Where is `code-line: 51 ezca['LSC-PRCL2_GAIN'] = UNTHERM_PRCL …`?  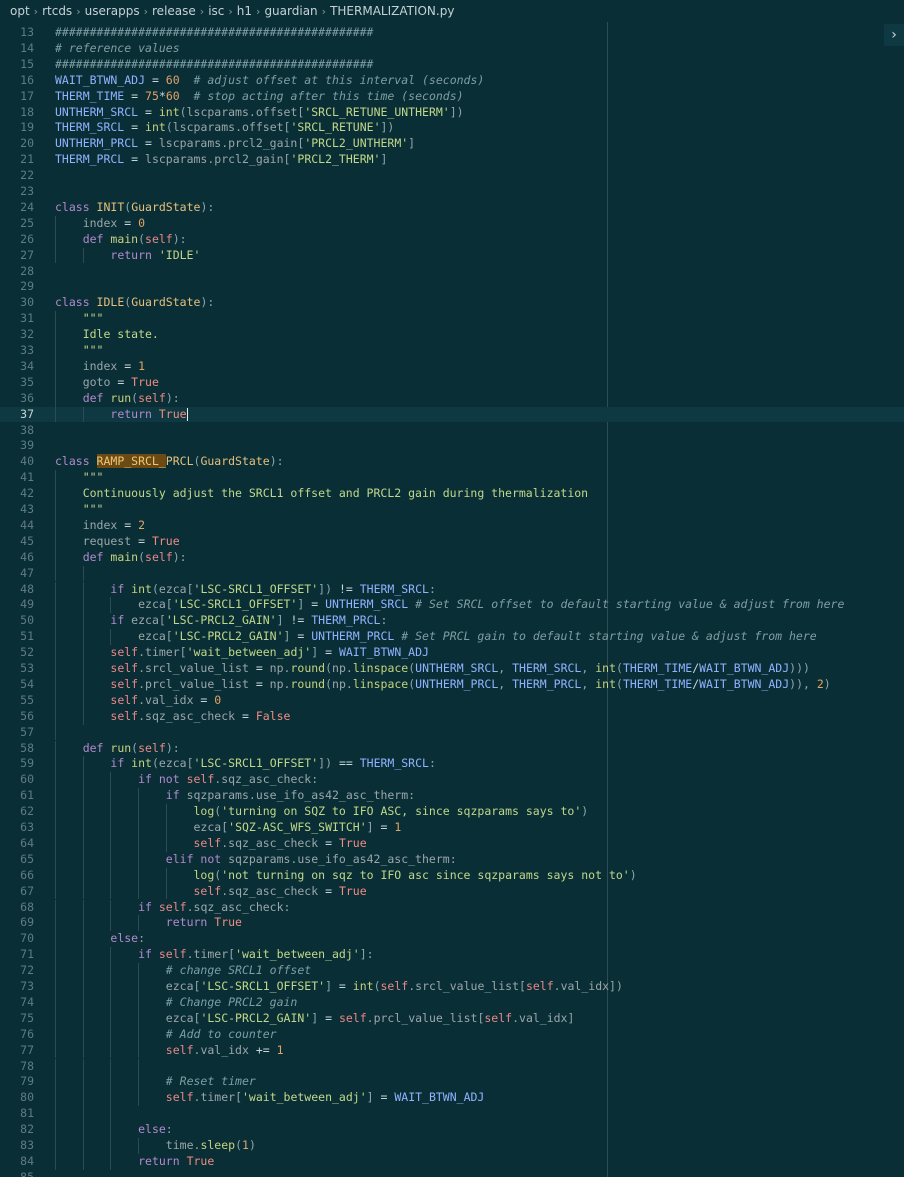 code-line: 51 ezca['LSC-PRCL2_GAIN'] = UNTHERM_PRCL … is located at coordinates (452, 637).